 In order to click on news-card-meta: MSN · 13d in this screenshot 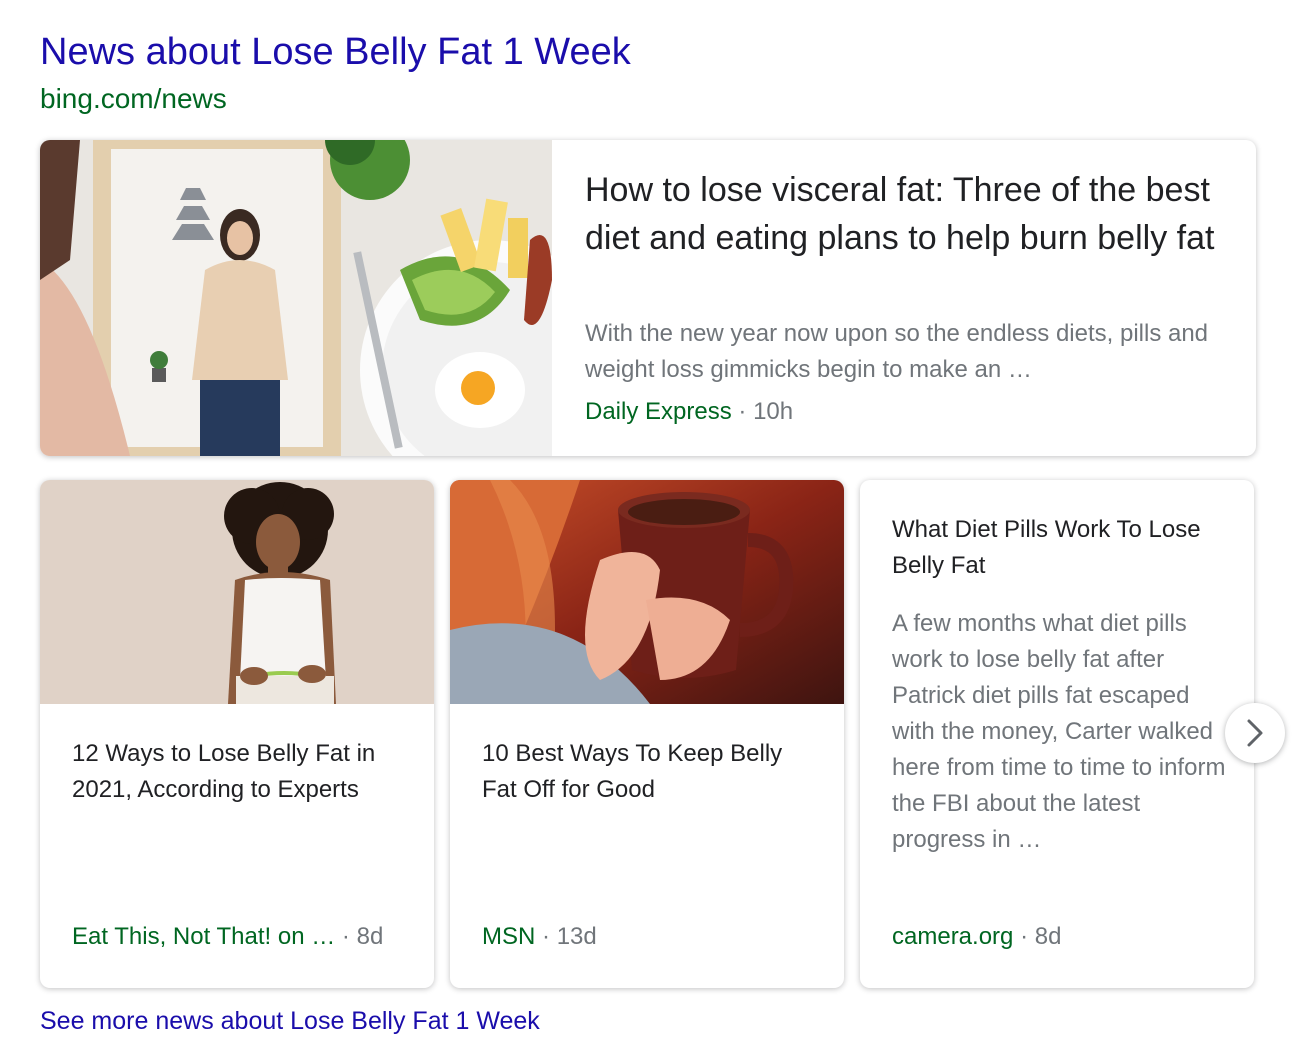, I will do `click(652, 937)`.